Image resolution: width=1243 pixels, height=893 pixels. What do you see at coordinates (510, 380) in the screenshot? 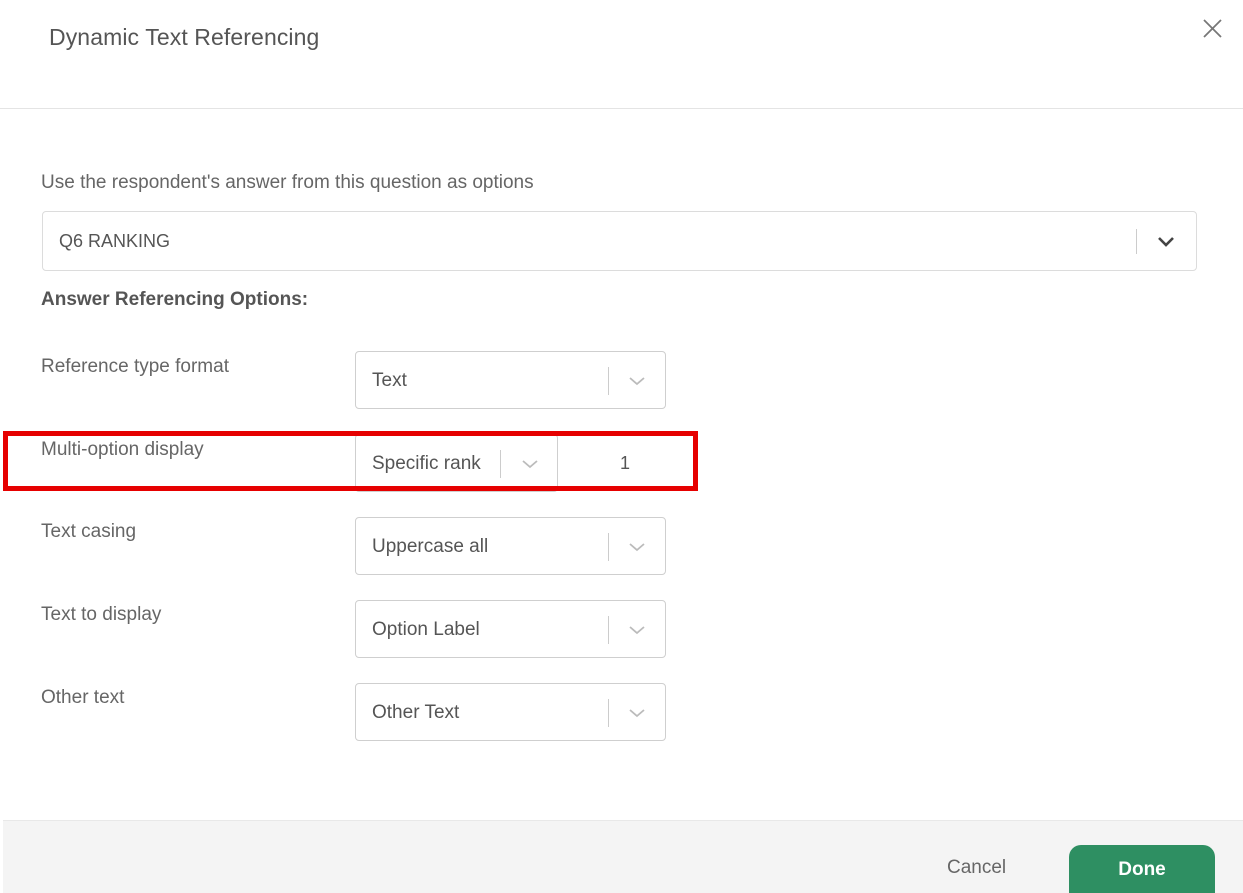
I see `reference-type-select: Text` at bounding box center [510, 380].